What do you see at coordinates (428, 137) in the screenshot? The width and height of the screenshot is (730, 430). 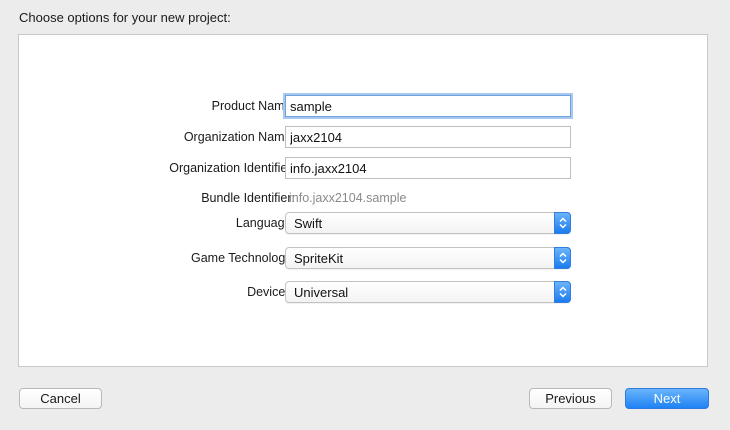 I see `organization-name-field` at bounding box center [428, 137].